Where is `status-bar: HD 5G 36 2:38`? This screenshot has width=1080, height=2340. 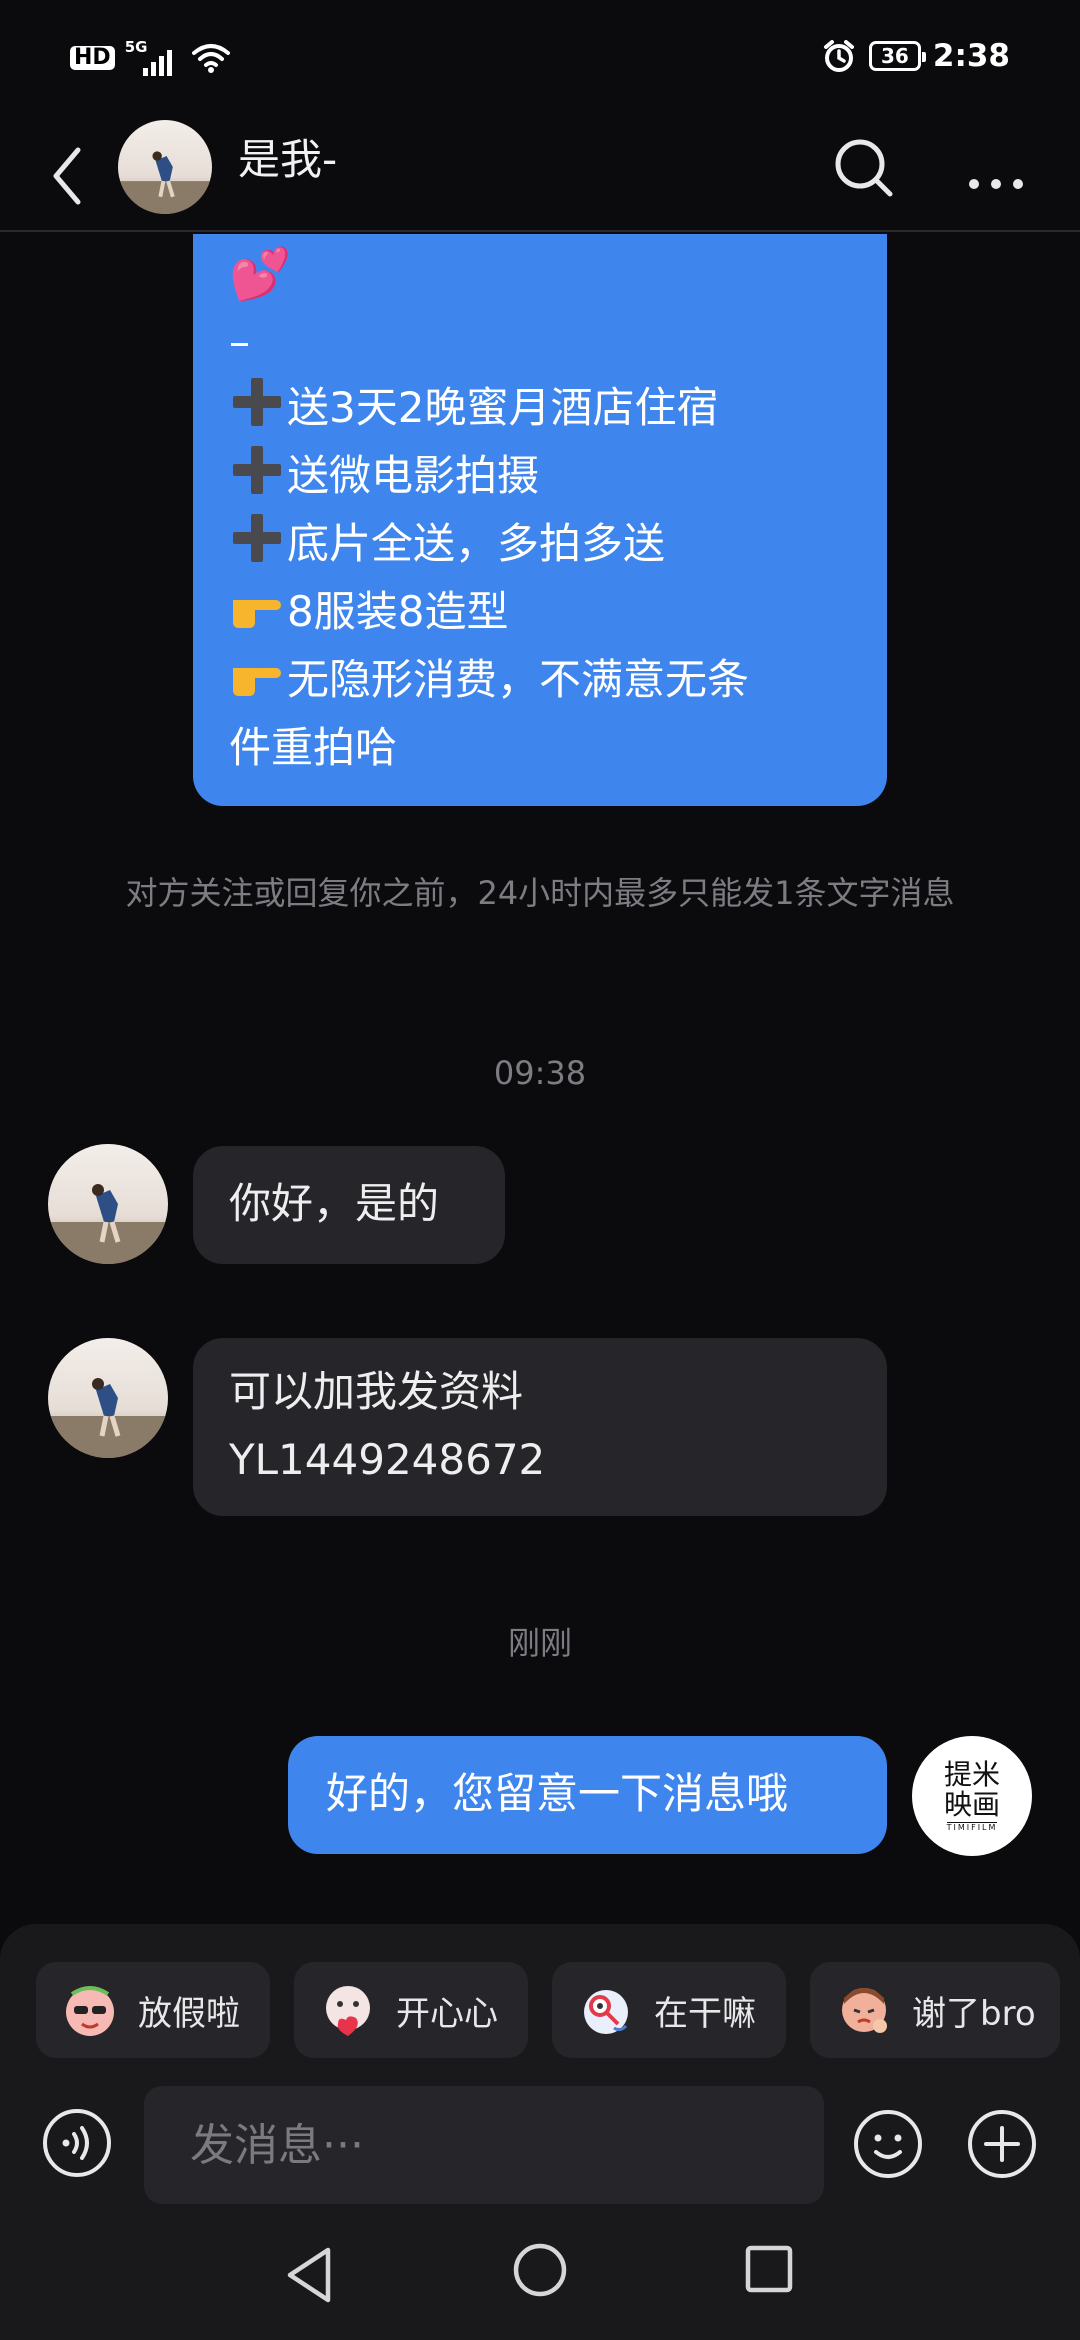 status-bar: HD 5G 36 2:38 is located at coordinates (540, 60).